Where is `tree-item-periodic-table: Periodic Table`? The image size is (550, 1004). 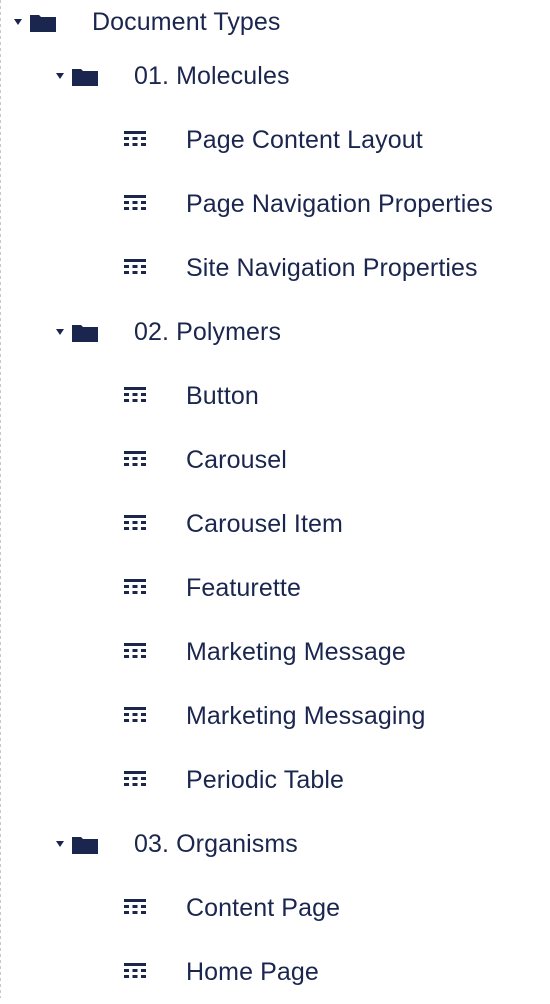 tree-item-periodic-table: Periodic Table is located at coordinates (275, 780).